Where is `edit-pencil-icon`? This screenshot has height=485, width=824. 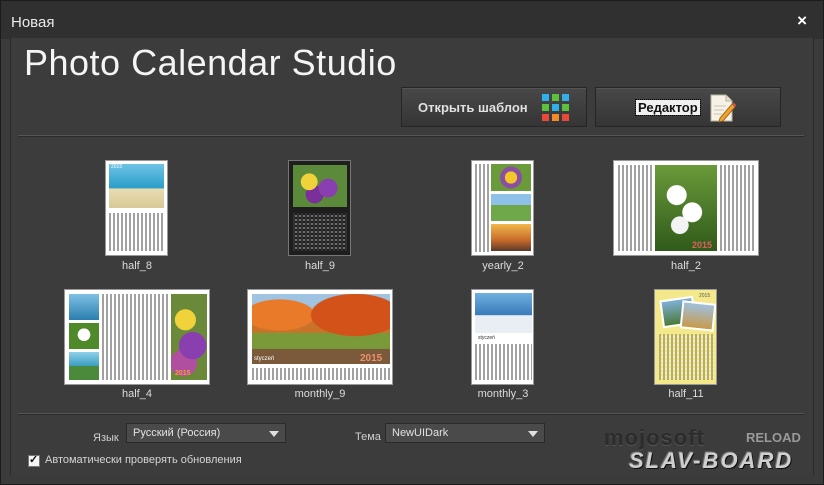 edit-pencil-icon is located at coordinates (723, 108).